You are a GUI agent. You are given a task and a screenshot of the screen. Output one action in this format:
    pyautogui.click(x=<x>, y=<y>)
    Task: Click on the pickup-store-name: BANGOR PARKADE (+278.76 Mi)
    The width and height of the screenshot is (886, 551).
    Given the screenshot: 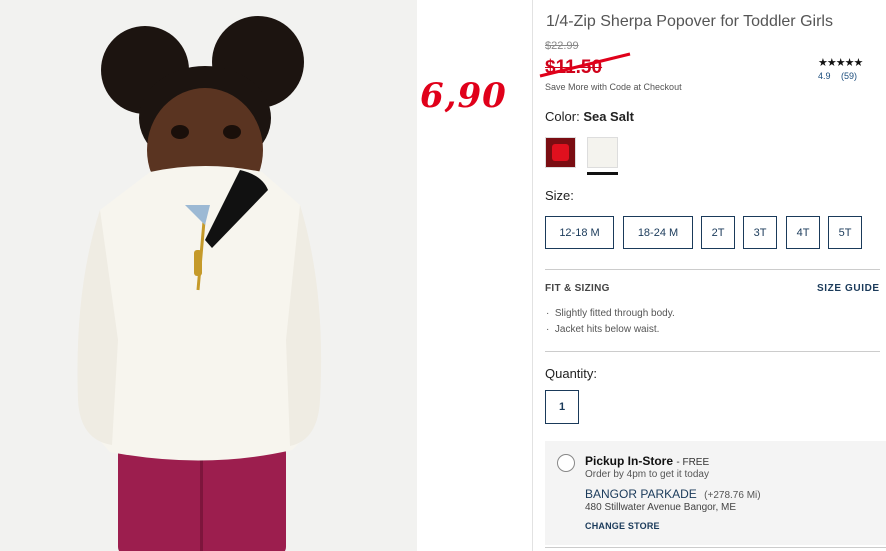 What is the action you would take?
    pyautogui.click(x=673, y=494)
    